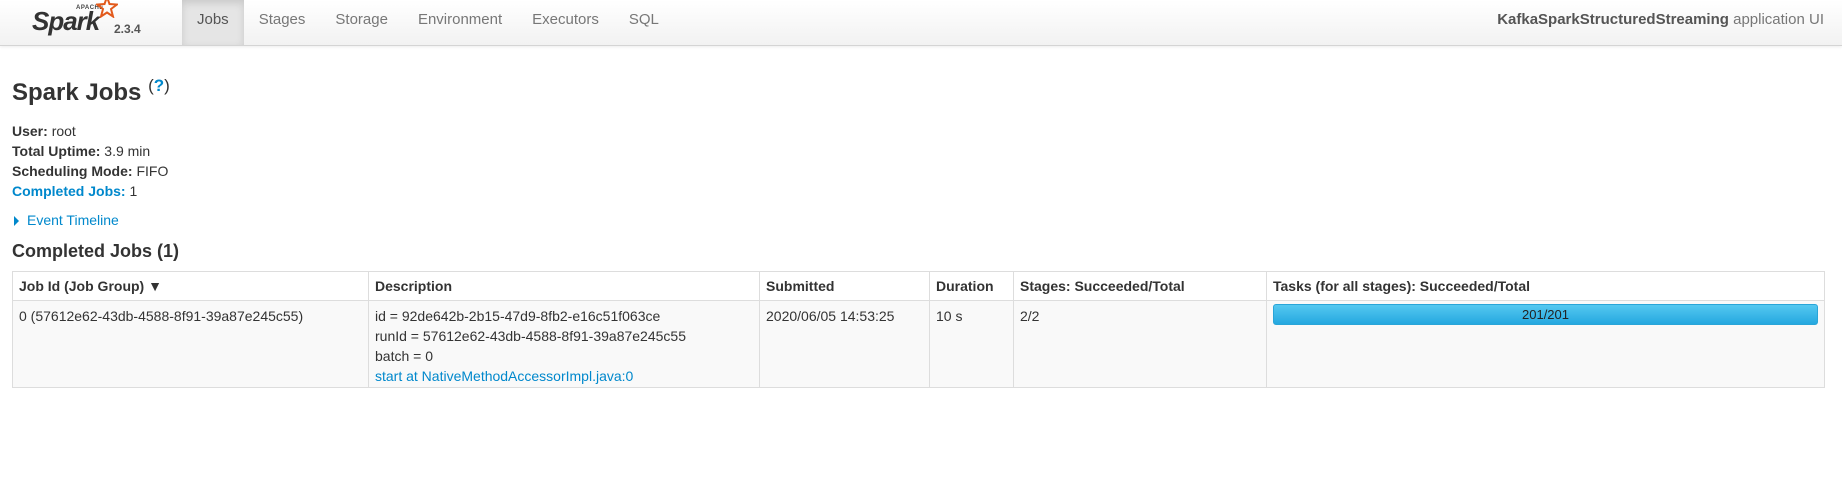  I want to click on header-duration: Duration, so click(971, 286).